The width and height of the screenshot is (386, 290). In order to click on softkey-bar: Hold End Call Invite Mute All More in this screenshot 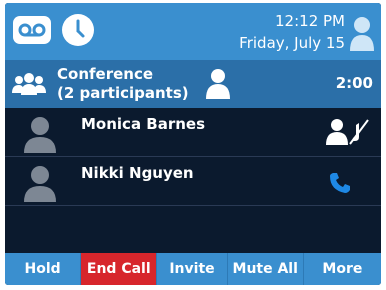, I will do `click(193, 269)`.